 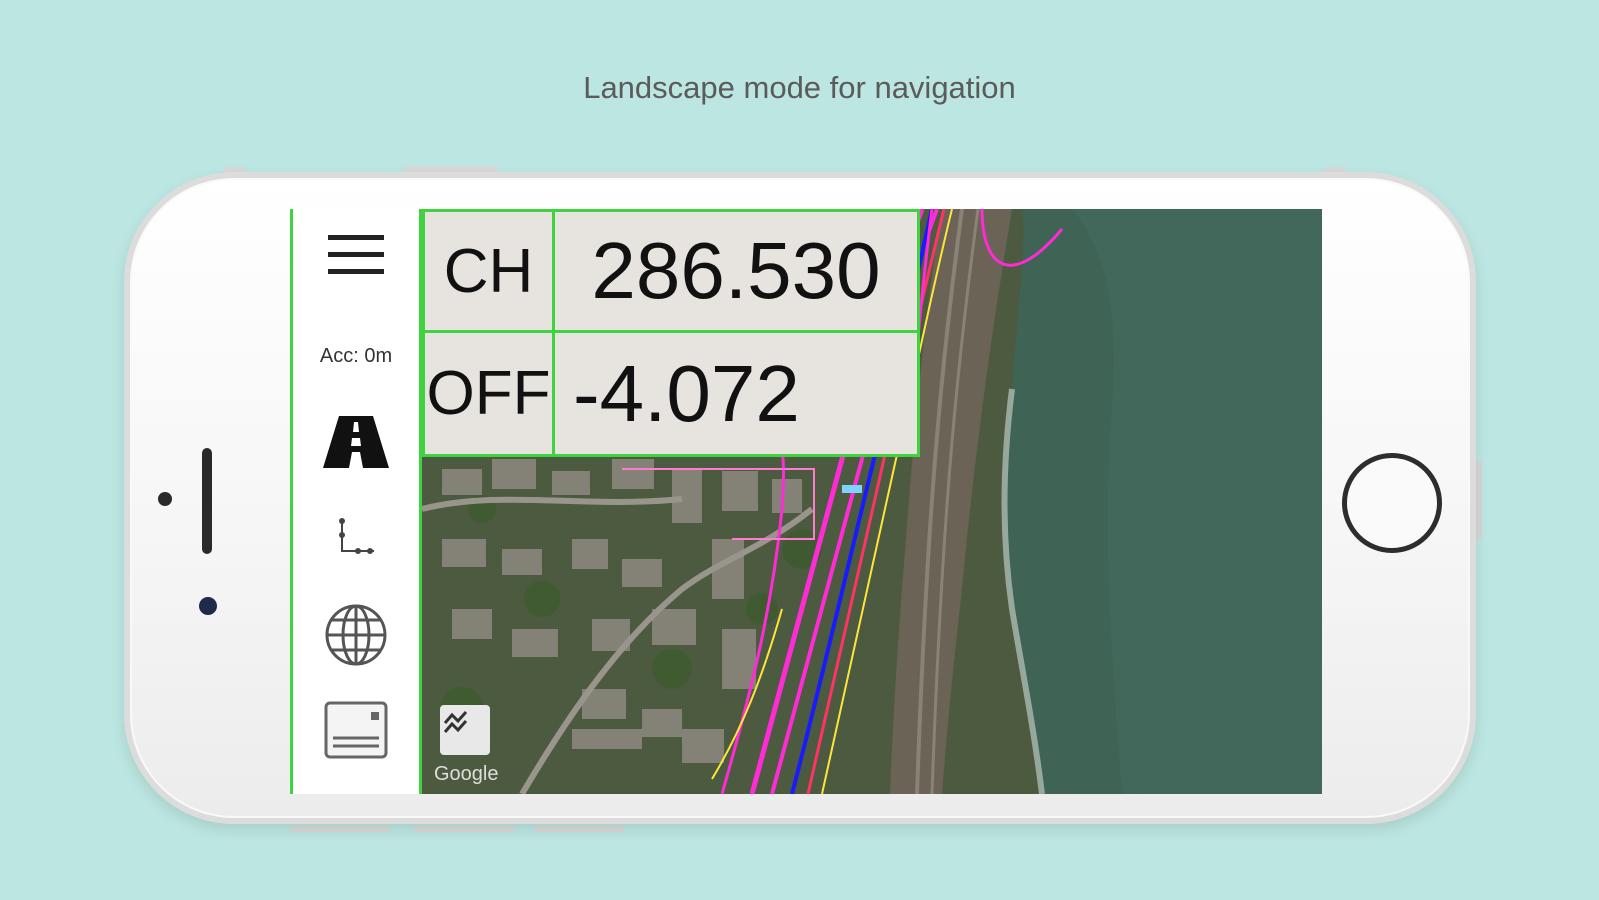 I want to click on chainage-offset-icon, so click(x=356, y=539).